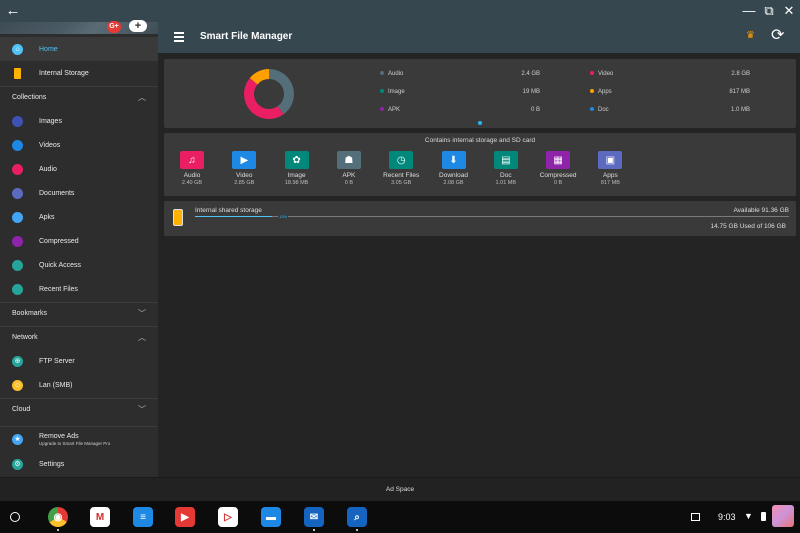 The height and width of the screenshot is (533, 800). Describe the element at coordinates (79, 241) in the screenshot. I see `sidebar-item-compressed: Compressed` at that location.